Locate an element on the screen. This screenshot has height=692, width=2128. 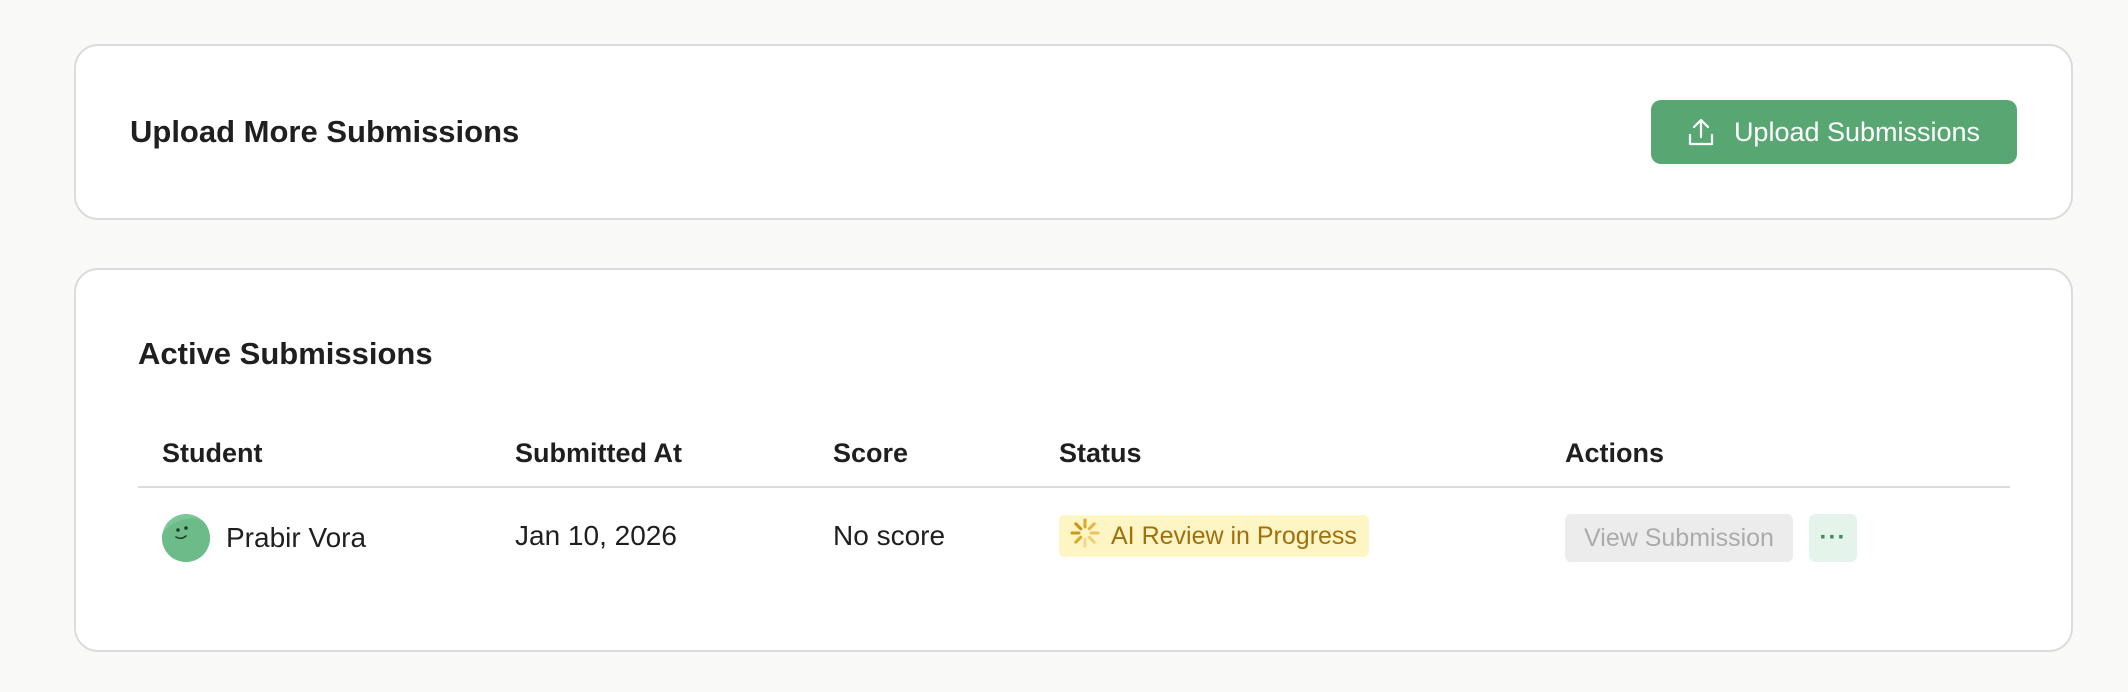
column-header-actions: Actions is located at coordinates (1615, 452).